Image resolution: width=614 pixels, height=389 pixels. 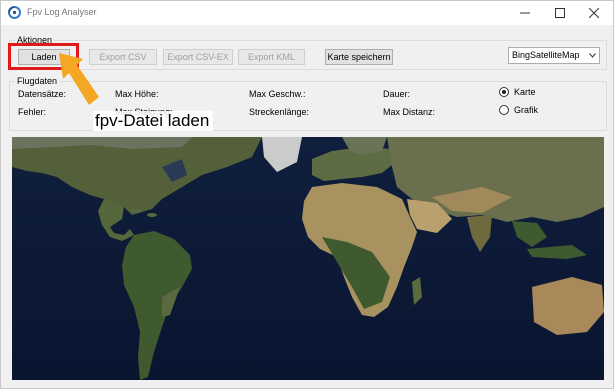 What do you see at coordinates (137, 94) in the screenshot?
I see `max-height-label: Max Höhe:` at bounding box center [137, 94].